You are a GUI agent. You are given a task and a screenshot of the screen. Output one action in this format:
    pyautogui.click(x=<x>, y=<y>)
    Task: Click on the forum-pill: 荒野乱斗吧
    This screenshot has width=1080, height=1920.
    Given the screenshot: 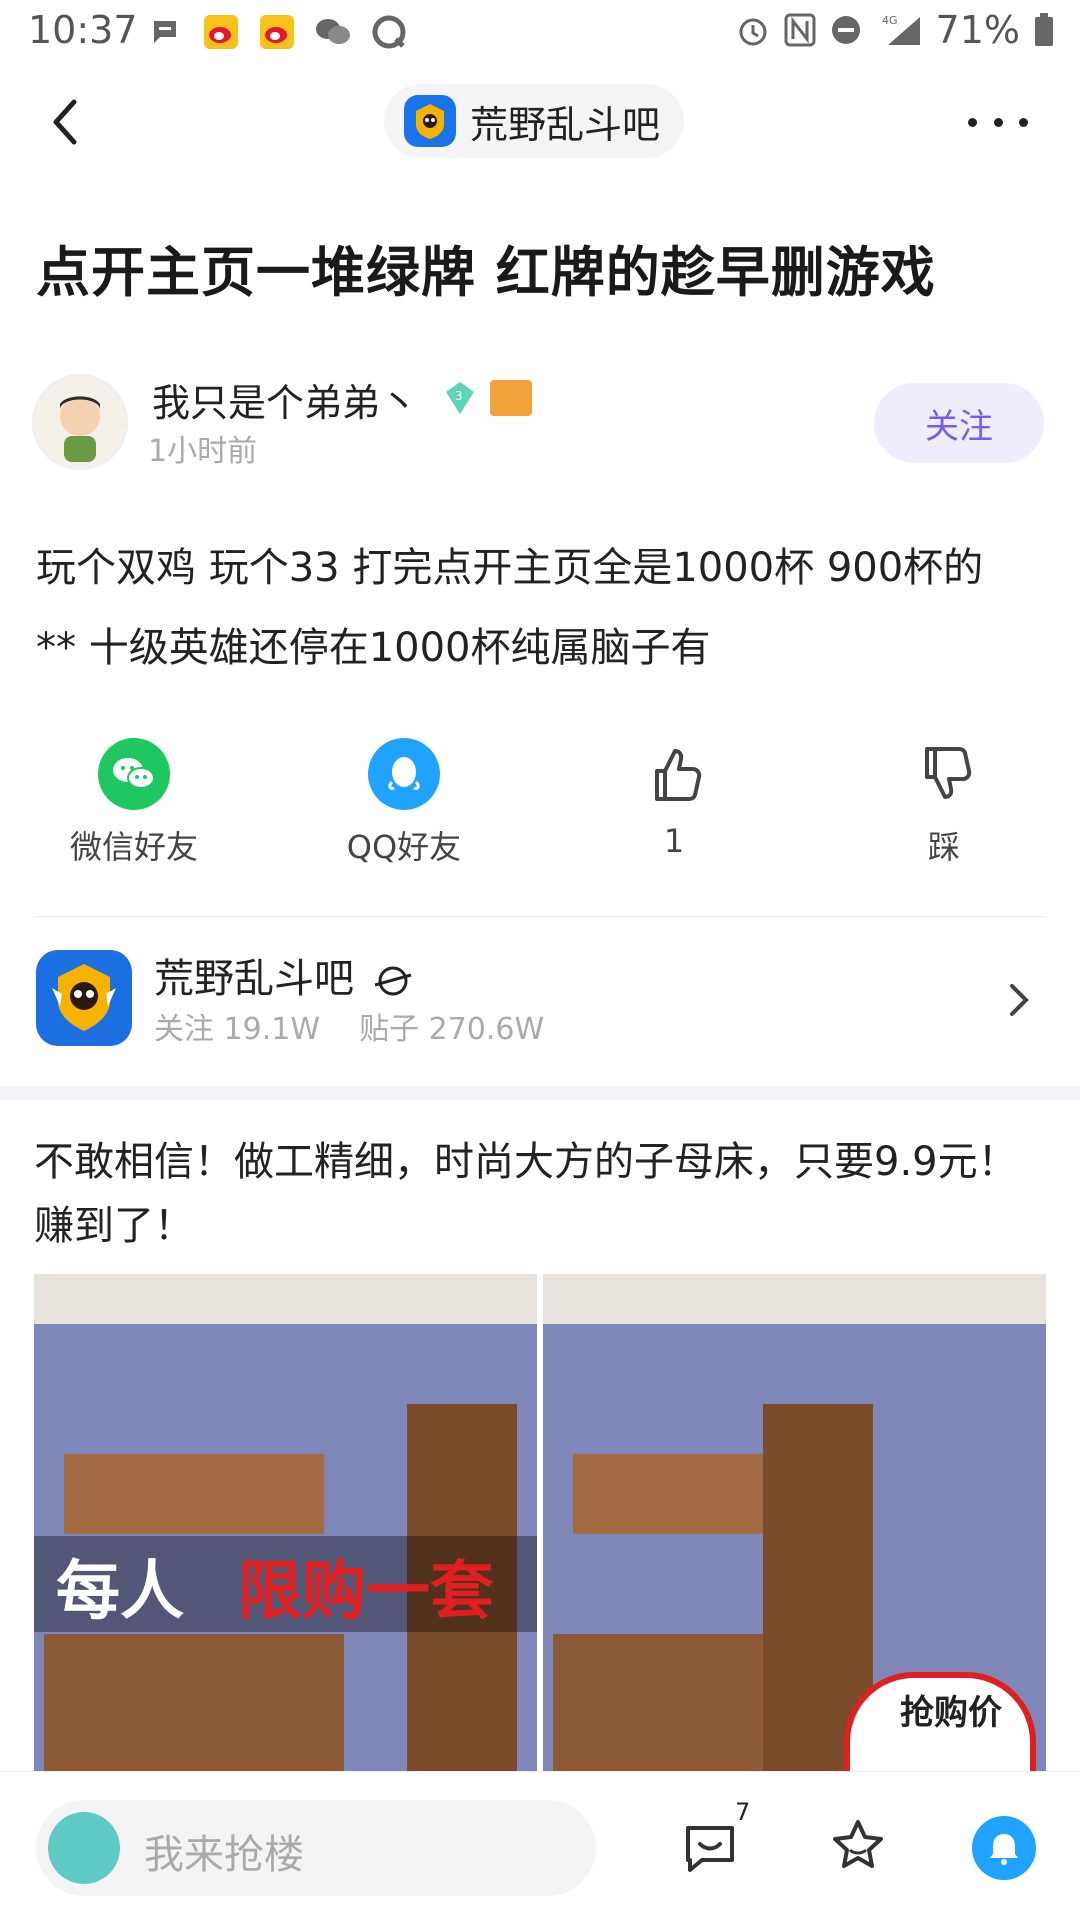 What is the action you would take?
    pyautogui.click(x=534, y=121)
    